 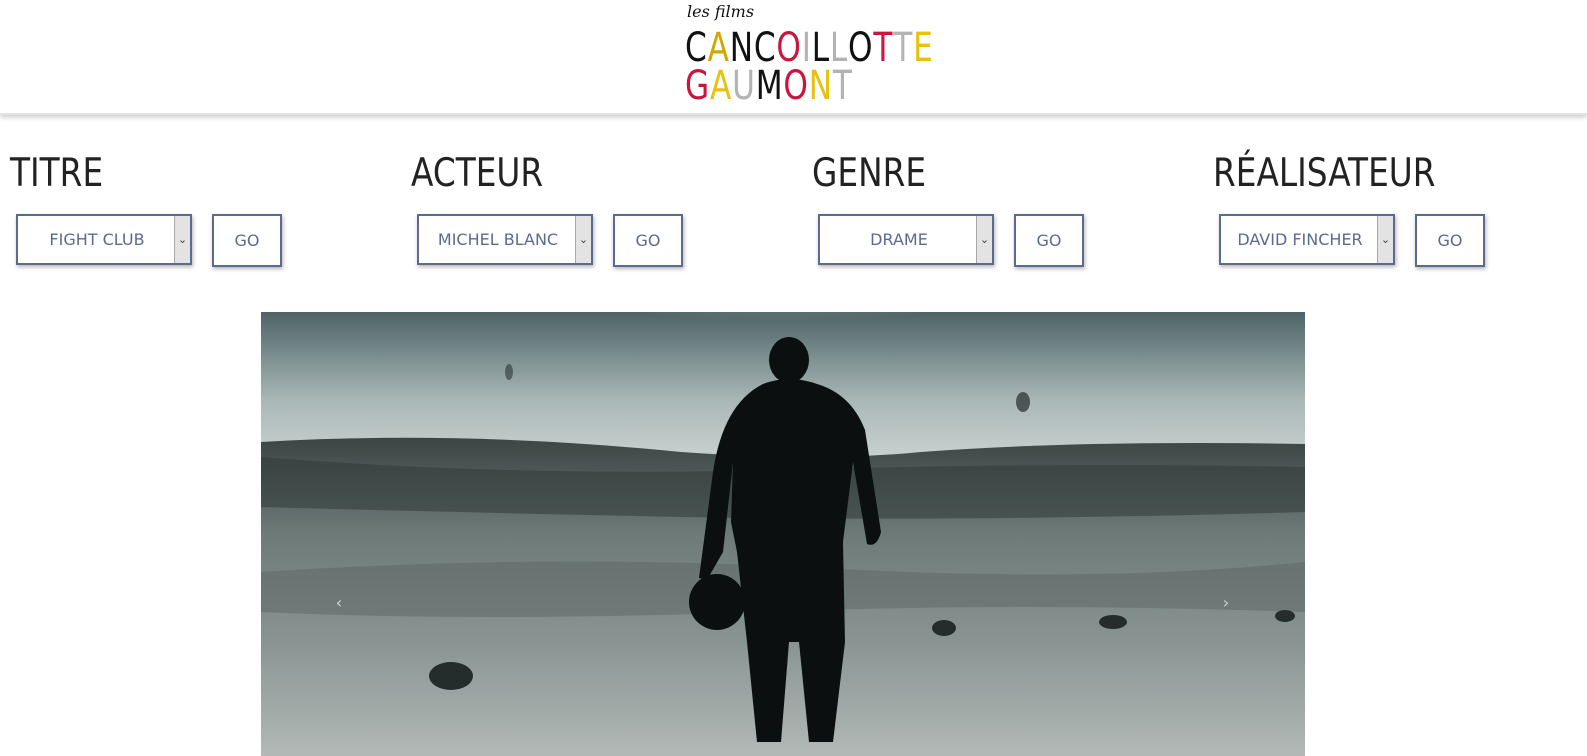 I want to click on acteur-select-value: MICHEL BLANC, so click(x=498, y=239).